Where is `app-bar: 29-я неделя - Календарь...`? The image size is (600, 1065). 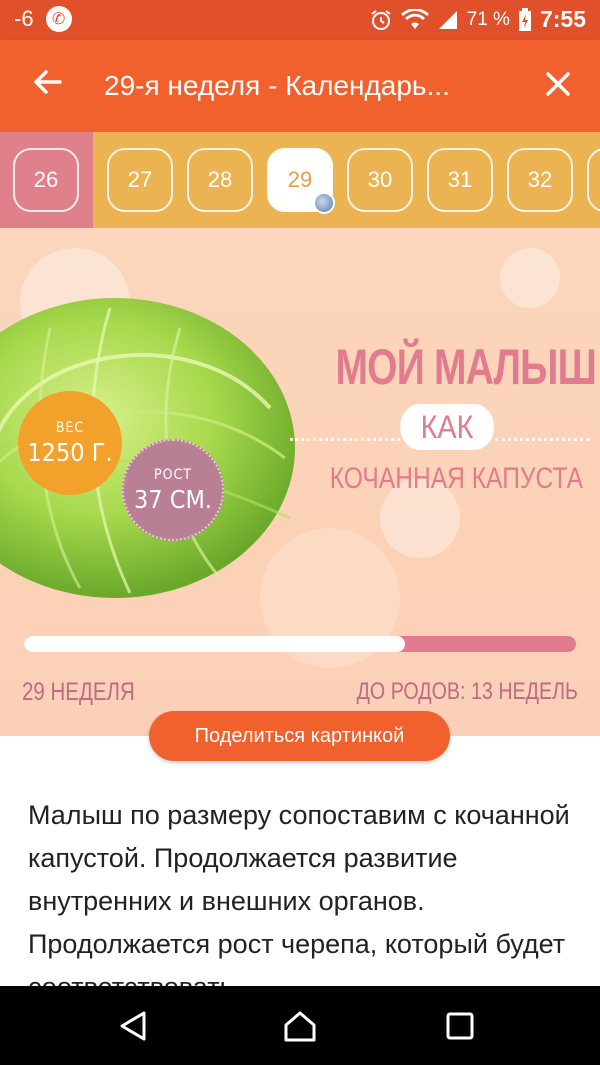 app-bar: 29-я неделя - Календарь... is located at coordinates (300, 86).